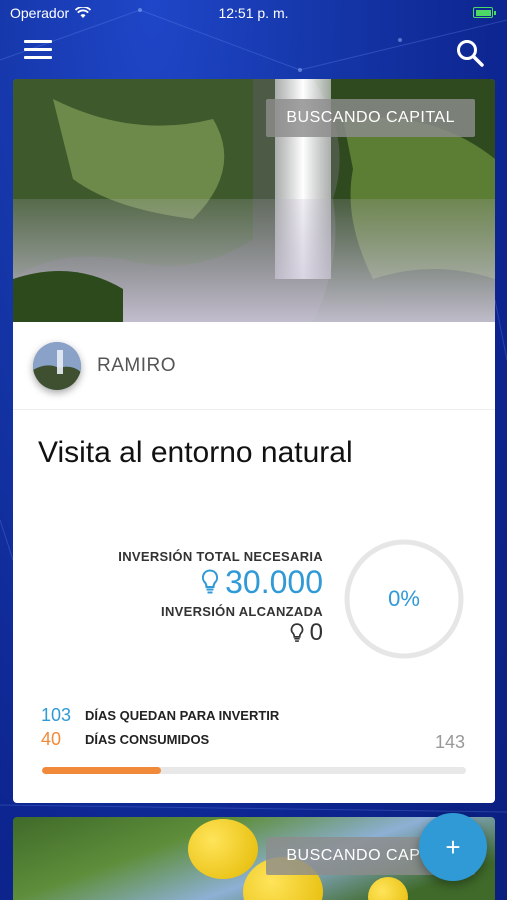 This screenshot has height=900, width=507. I want to click on investment-total-label: INVERSIÓN TOTAL NECESARIA, so click(220, 556).